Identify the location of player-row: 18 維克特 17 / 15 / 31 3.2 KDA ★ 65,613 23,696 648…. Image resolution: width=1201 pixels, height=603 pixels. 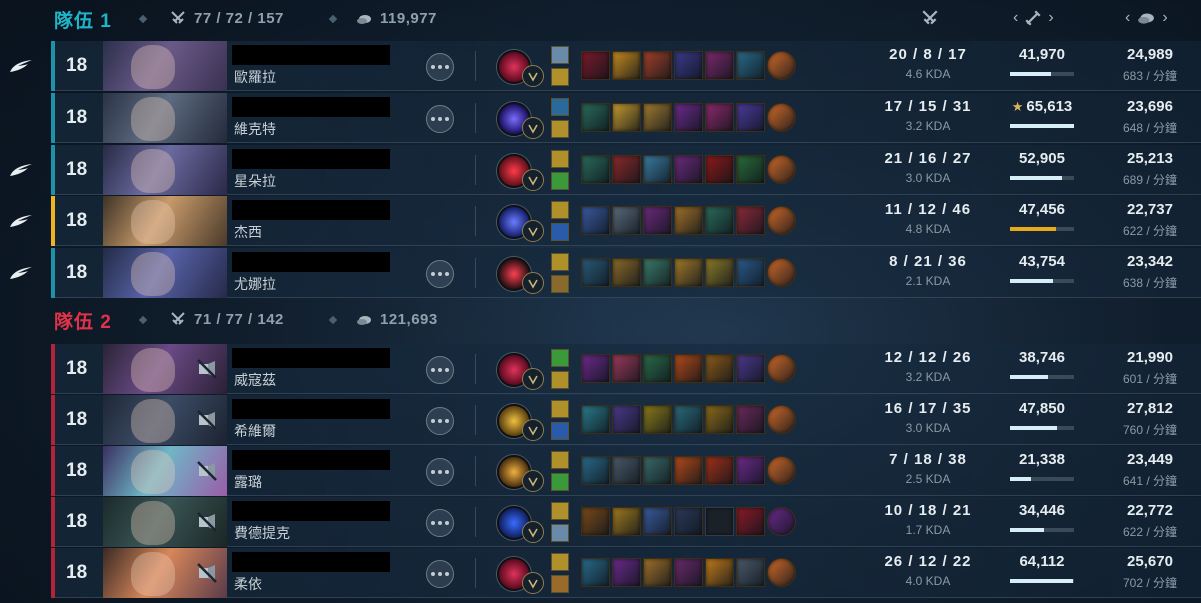
(600, 118).